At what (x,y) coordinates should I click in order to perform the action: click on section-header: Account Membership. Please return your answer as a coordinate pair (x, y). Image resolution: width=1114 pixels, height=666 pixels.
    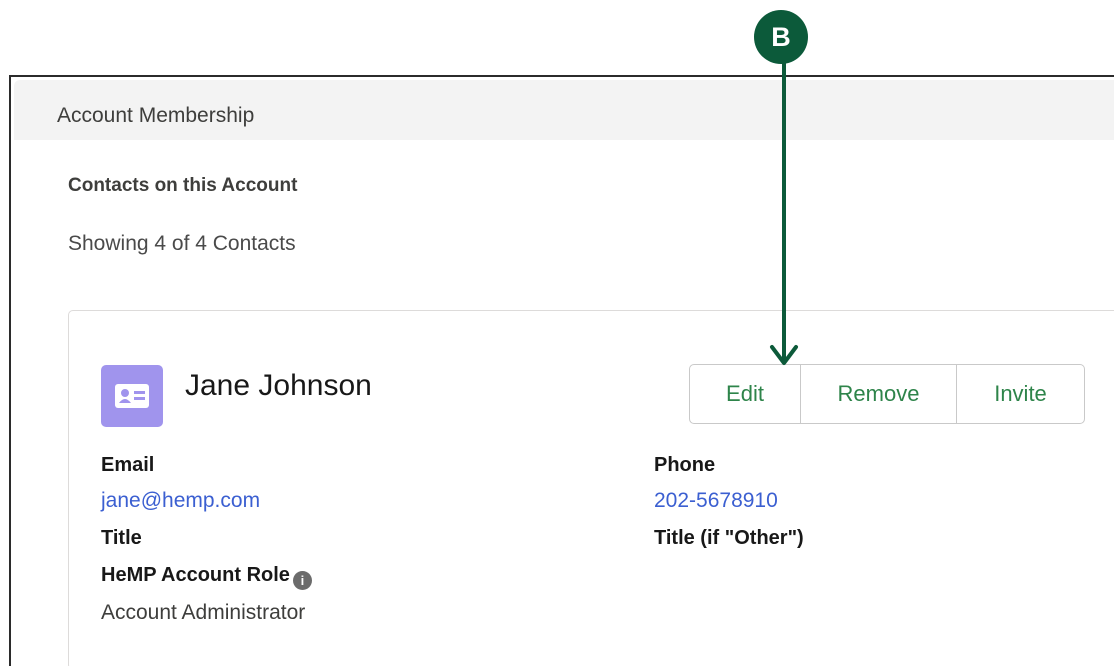
    Looking at the image, I should click on (564, 110).